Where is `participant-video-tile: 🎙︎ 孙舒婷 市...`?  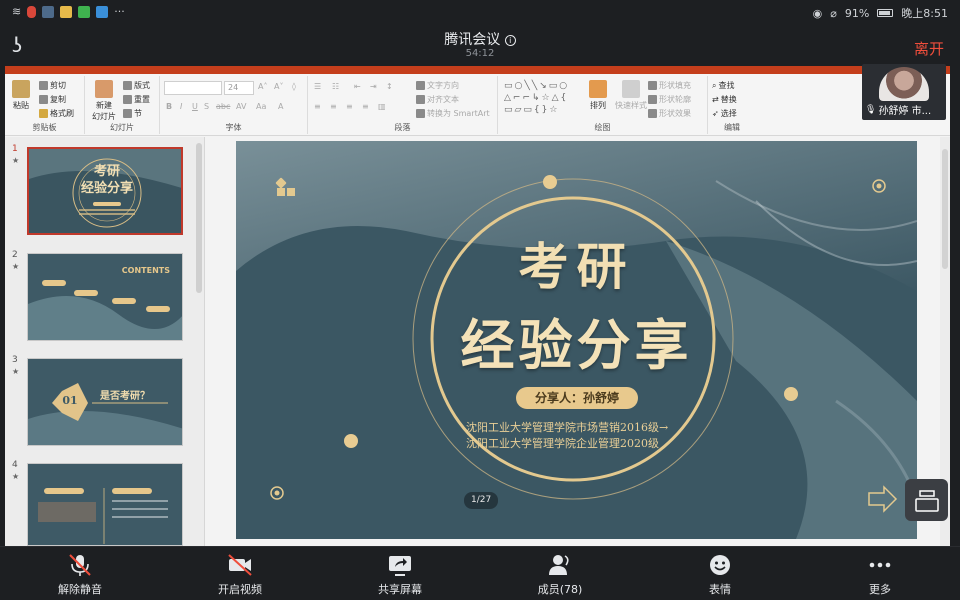 participant-video-tile: 🎙︎ 孙舒婷 市... is located at coordinates (904, 92).